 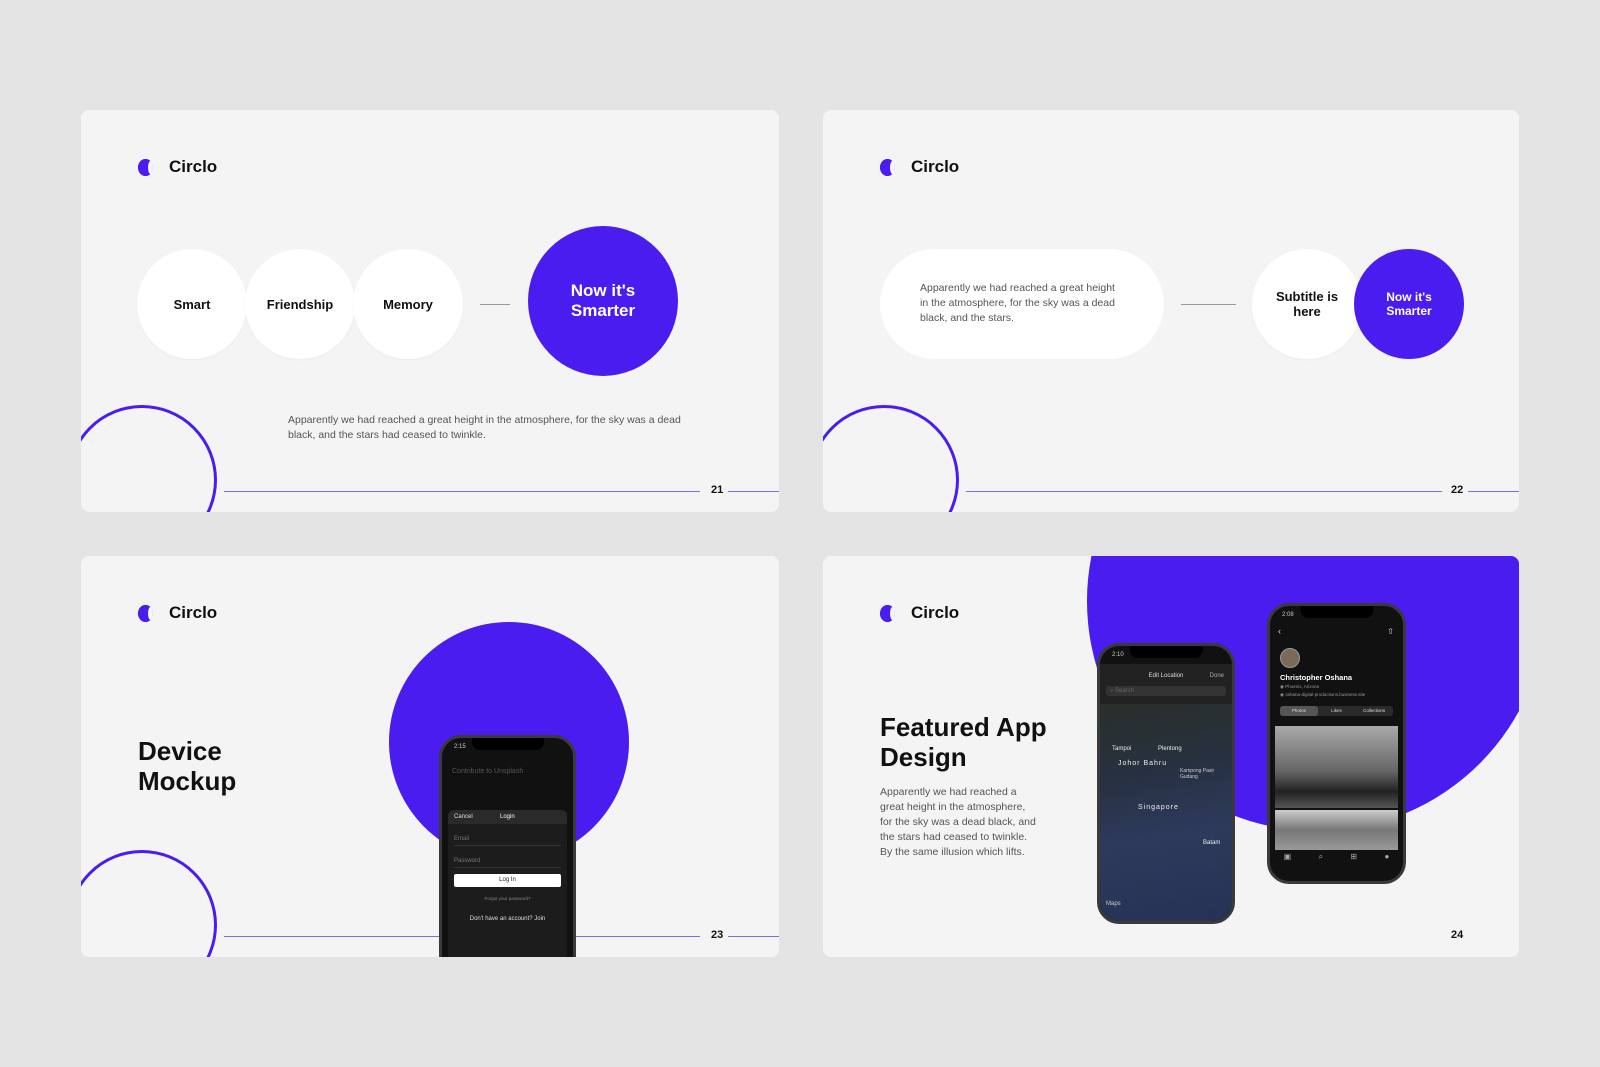 I want to click on done-button: Done, so click(x=1217, y=676).